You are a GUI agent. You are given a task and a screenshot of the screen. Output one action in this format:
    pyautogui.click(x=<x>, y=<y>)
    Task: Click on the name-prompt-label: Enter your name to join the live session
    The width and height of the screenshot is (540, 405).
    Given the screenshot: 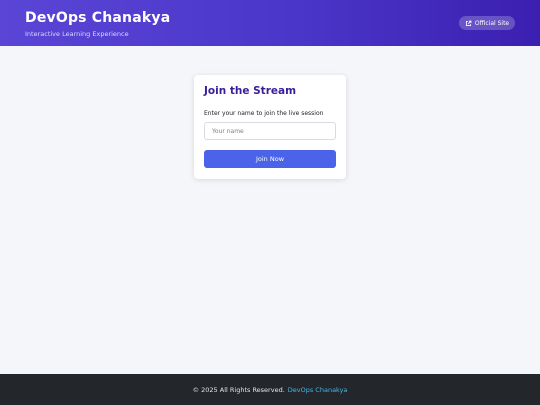 What is the action you would take?
    pyautogui.click(x=264, y=113)
    